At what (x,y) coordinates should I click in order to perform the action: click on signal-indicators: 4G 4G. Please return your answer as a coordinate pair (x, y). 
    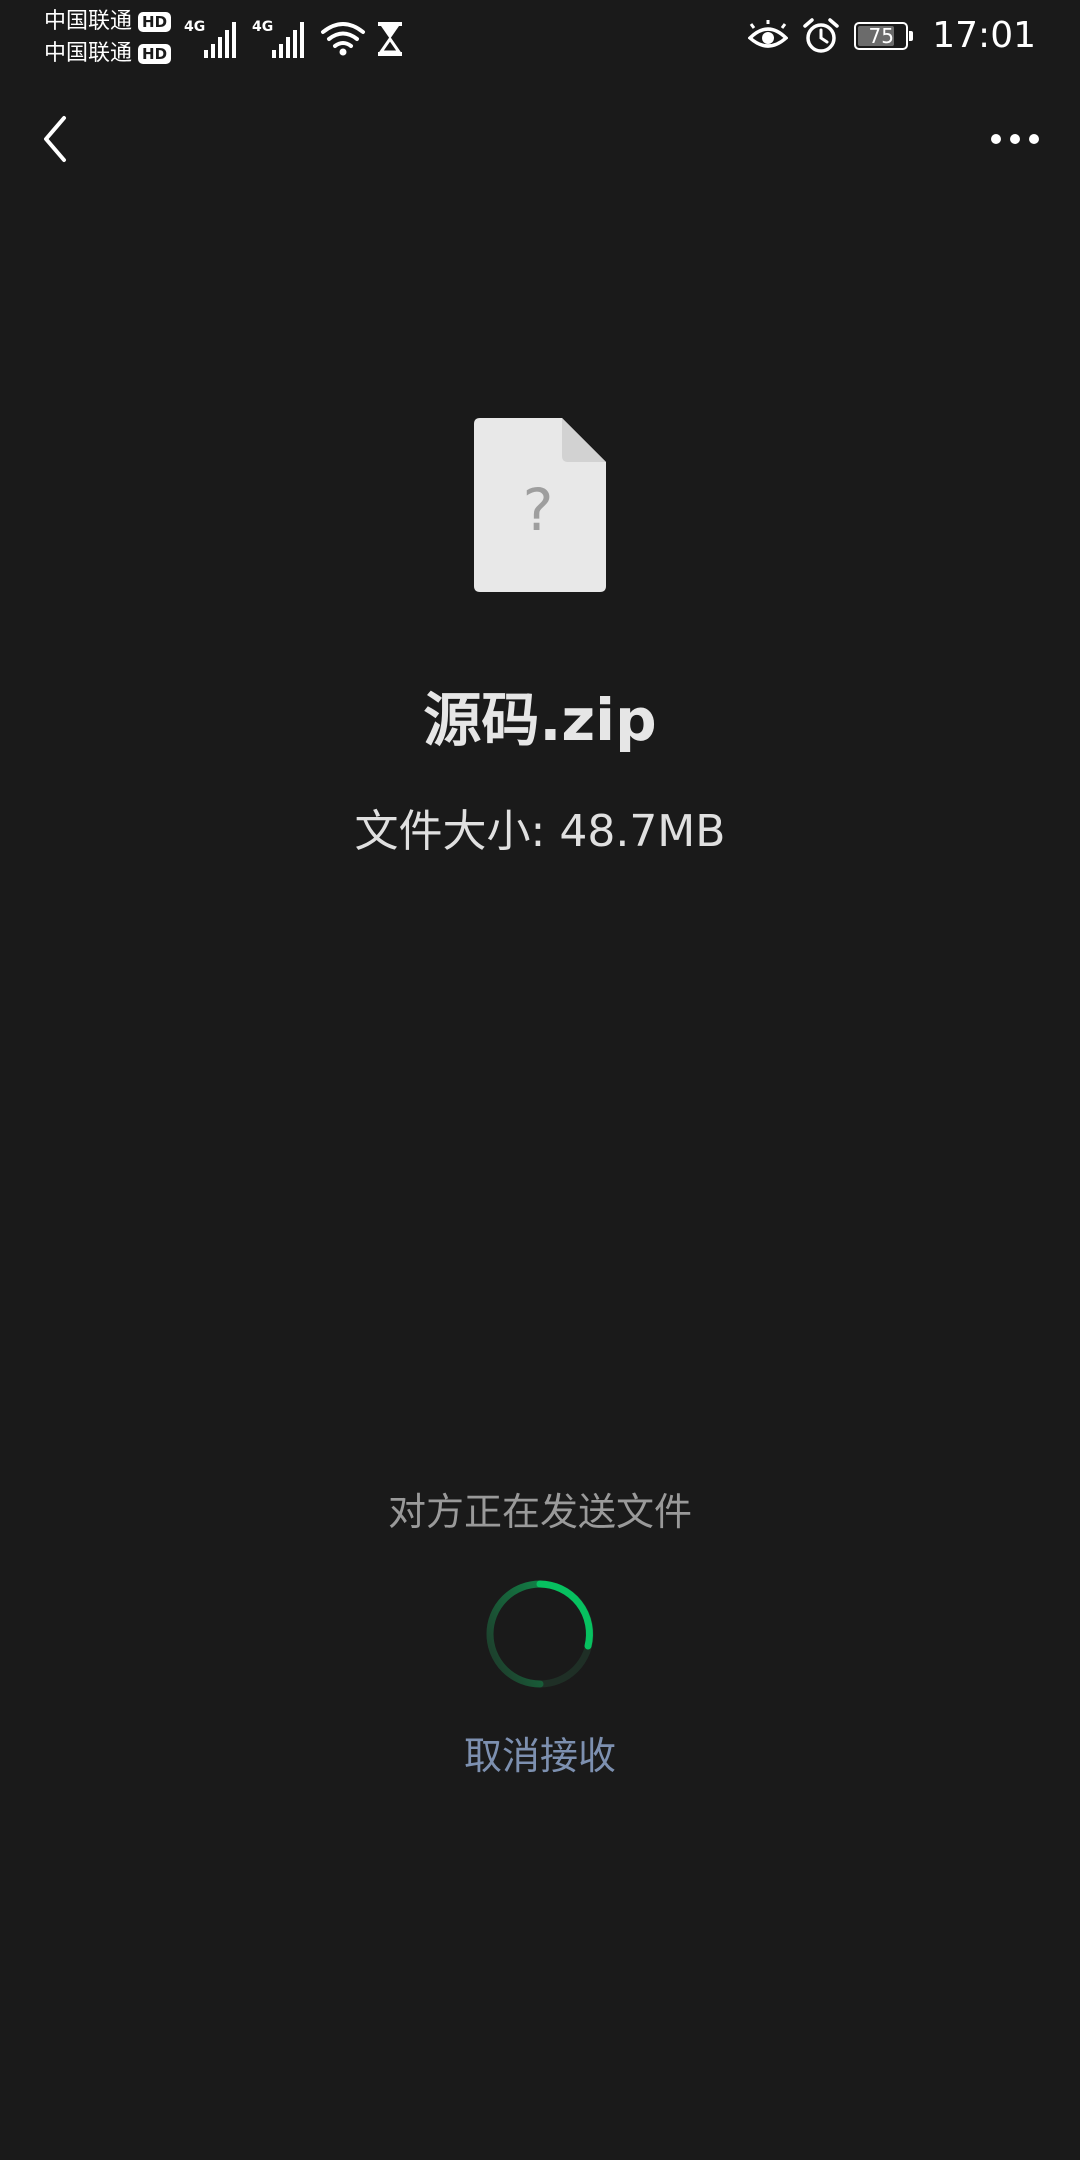
    Looking at the image, I should click on (294, 35).